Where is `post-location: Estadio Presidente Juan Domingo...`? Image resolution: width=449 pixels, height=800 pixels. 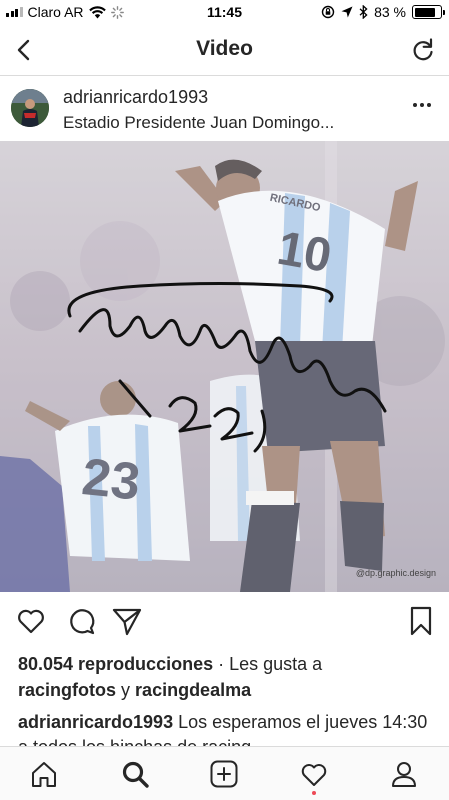 post-location: Estadio Presidente Juan Domingo... is located at coordinates (198, 123).